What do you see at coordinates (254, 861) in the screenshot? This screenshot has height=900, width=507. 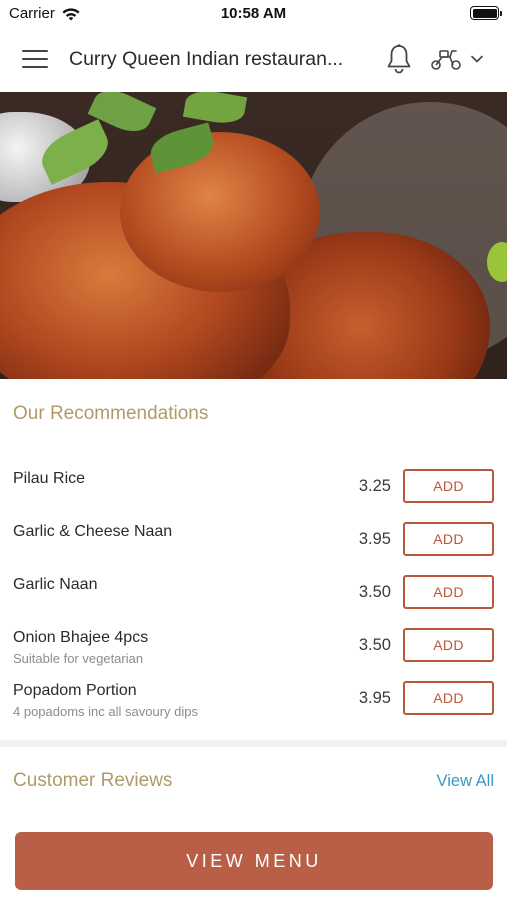 I see `view-menu-button: VIEW MENU` at bounding box center [254, 861].